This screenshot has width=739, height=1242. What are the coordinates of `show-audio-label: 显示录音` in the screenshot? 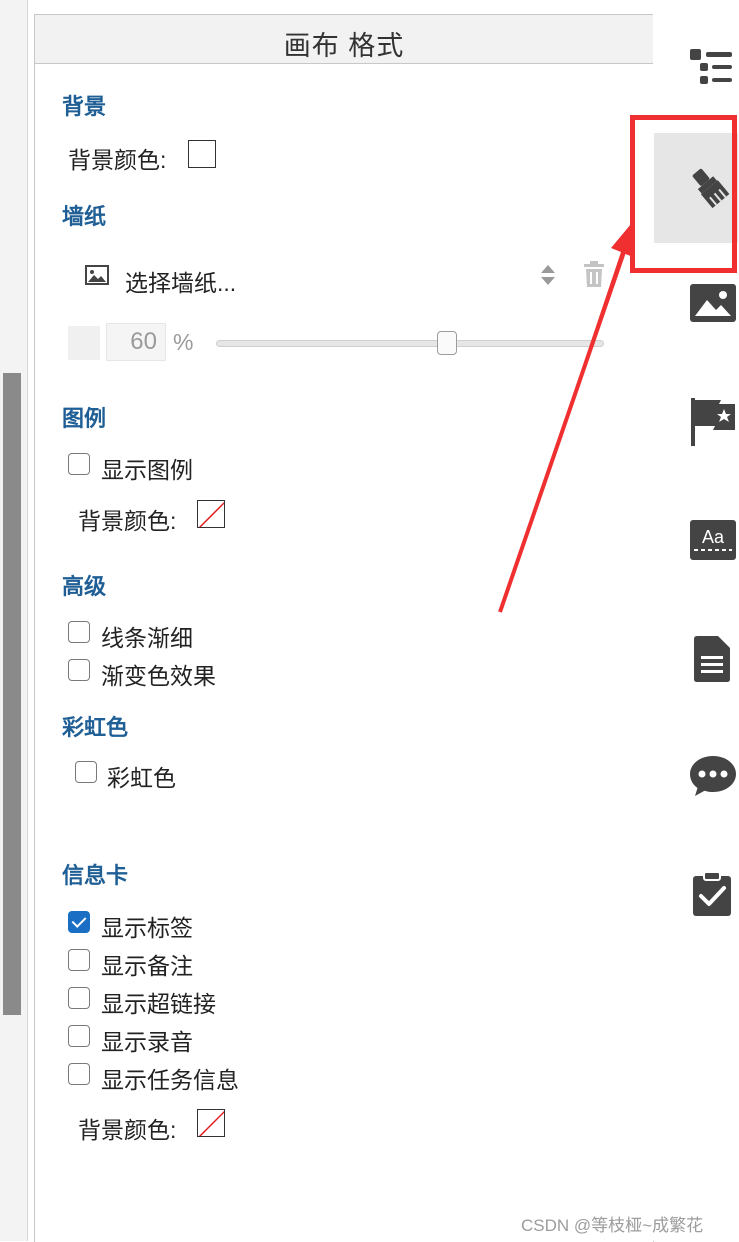 It's located at (147, 1042).